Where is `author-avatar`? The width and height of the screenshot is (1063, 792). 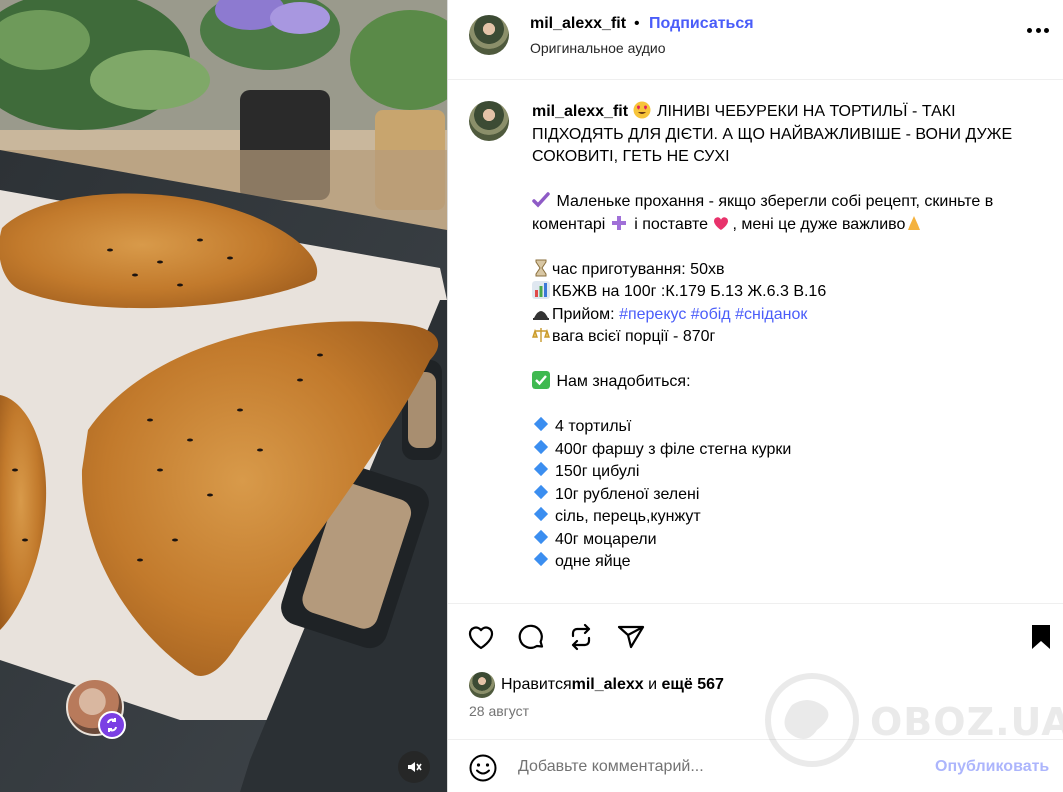
author-avatar is located at coordinates (489, 35).